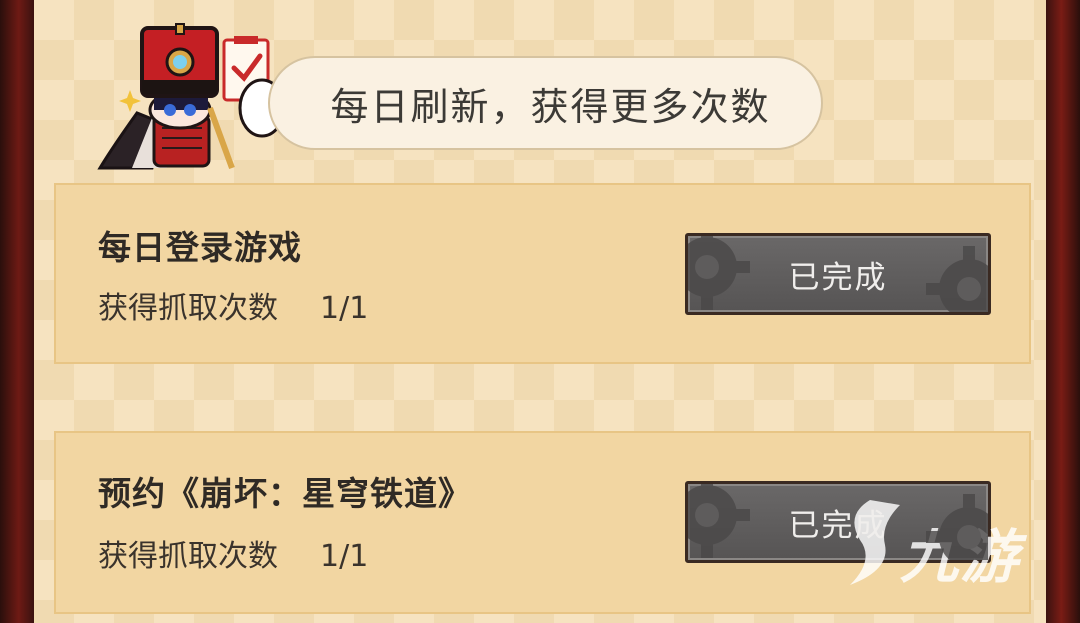  What do you see at coordinates (191, 96) in the screenshot?
I see `conductor-mascot-icon` at bounding box center [191, 96].